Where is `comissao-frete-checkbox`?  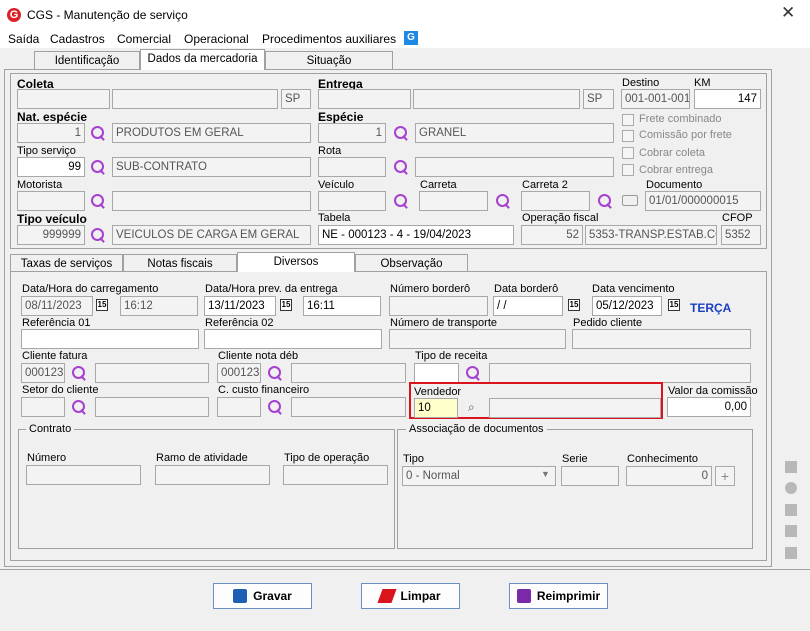 comissao-frete-checkbox is located at coordinates (628, 136).